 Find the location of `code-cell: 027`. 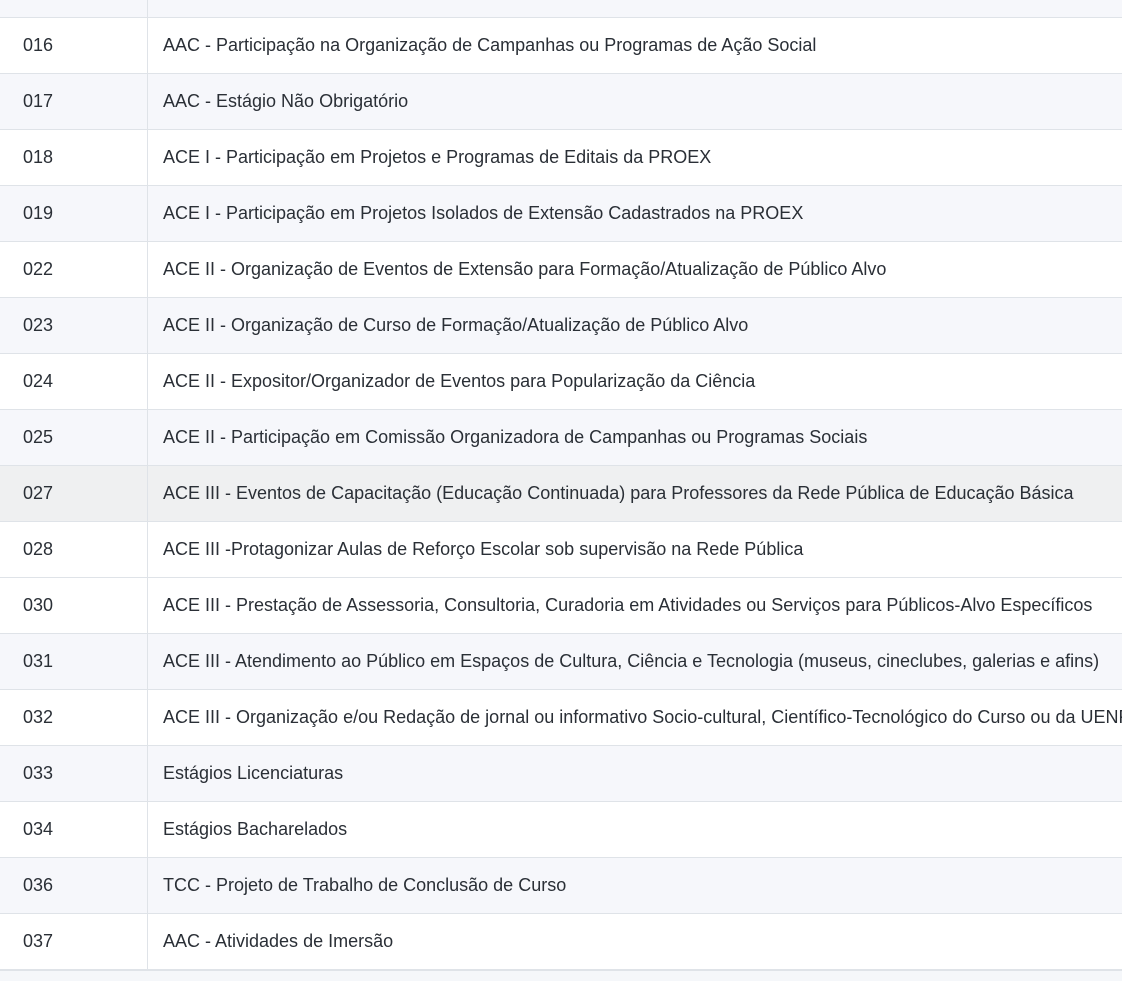

code-cell: 027 is located at coordinates (74, 493).